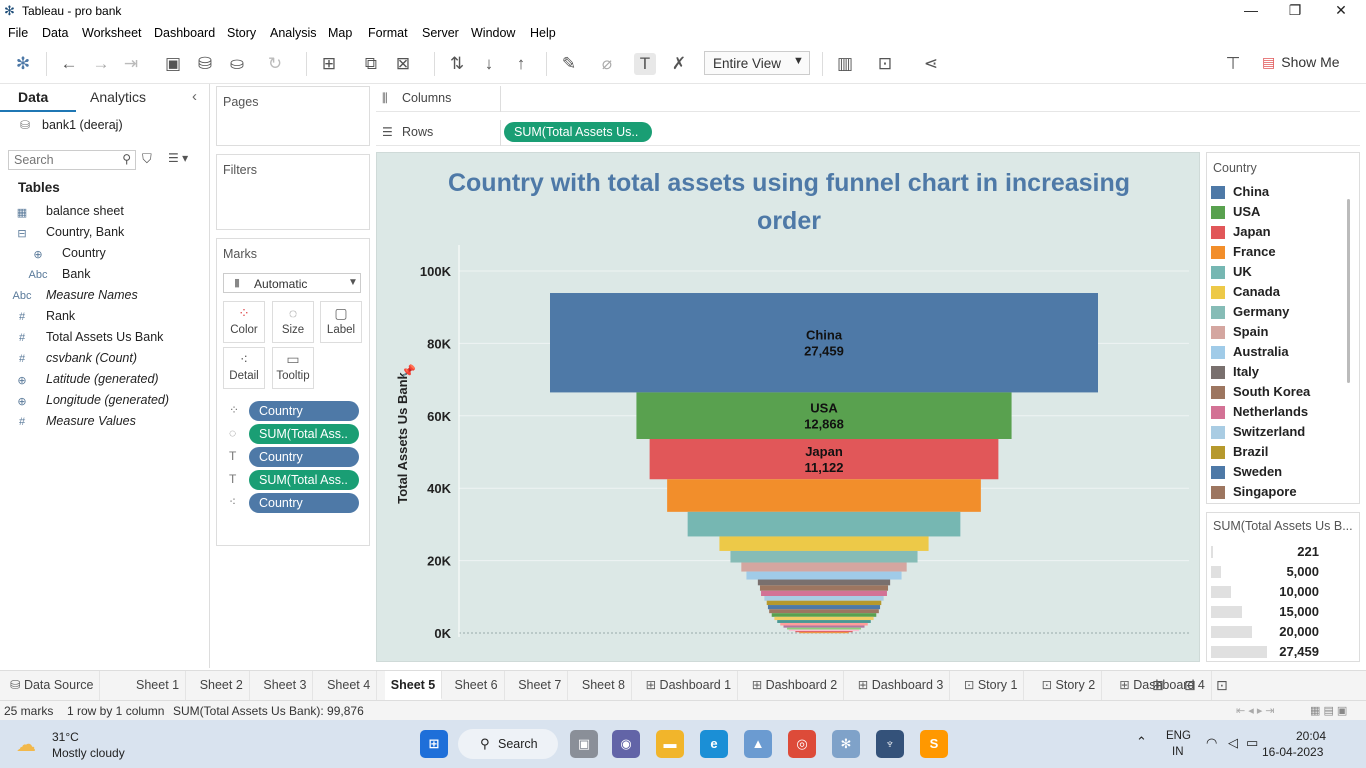  Describe the element at coordinates (477, 685) in the screenshot. I see `sheet-tab: Sheet 6` at that location.